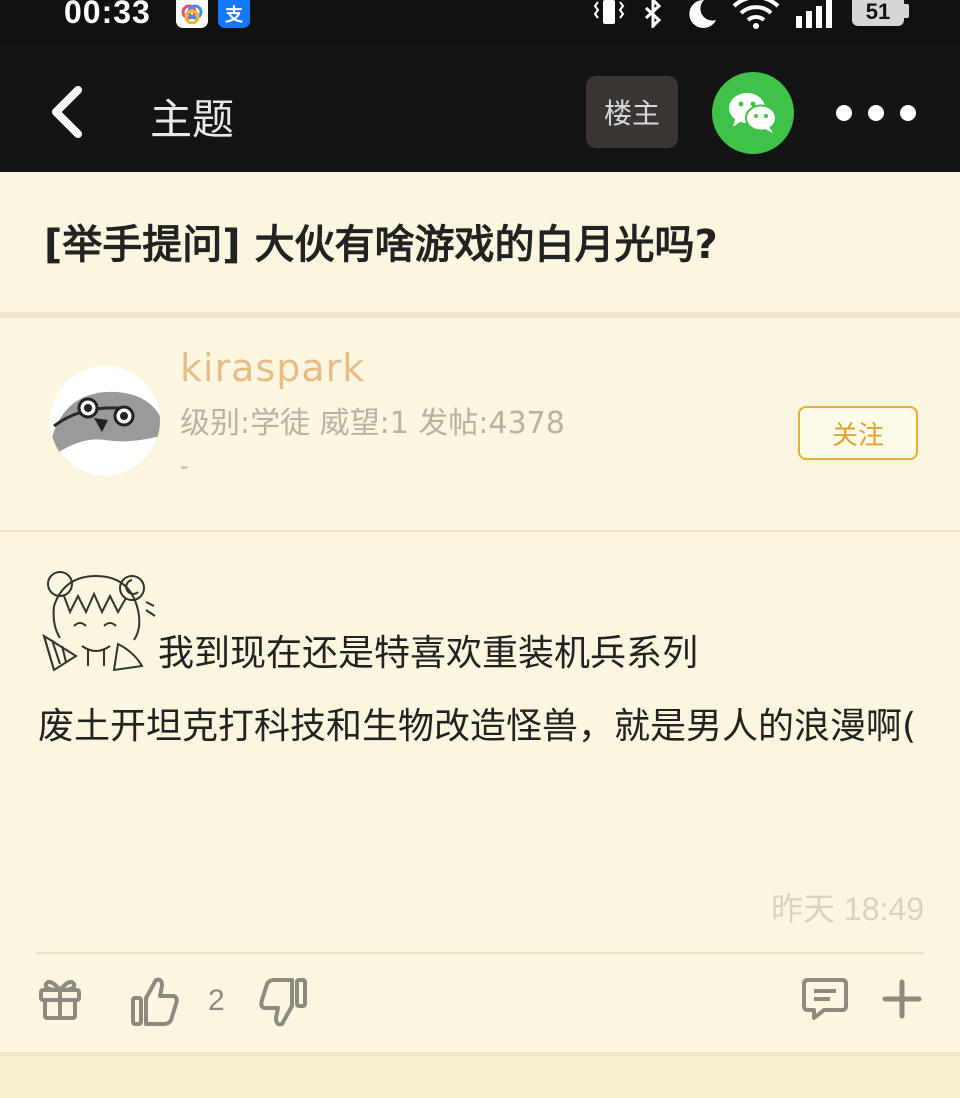  What do you see at coordinates (702, 14) in the screenshot?
I see `moon-icon` at bounding box center [702, 14].